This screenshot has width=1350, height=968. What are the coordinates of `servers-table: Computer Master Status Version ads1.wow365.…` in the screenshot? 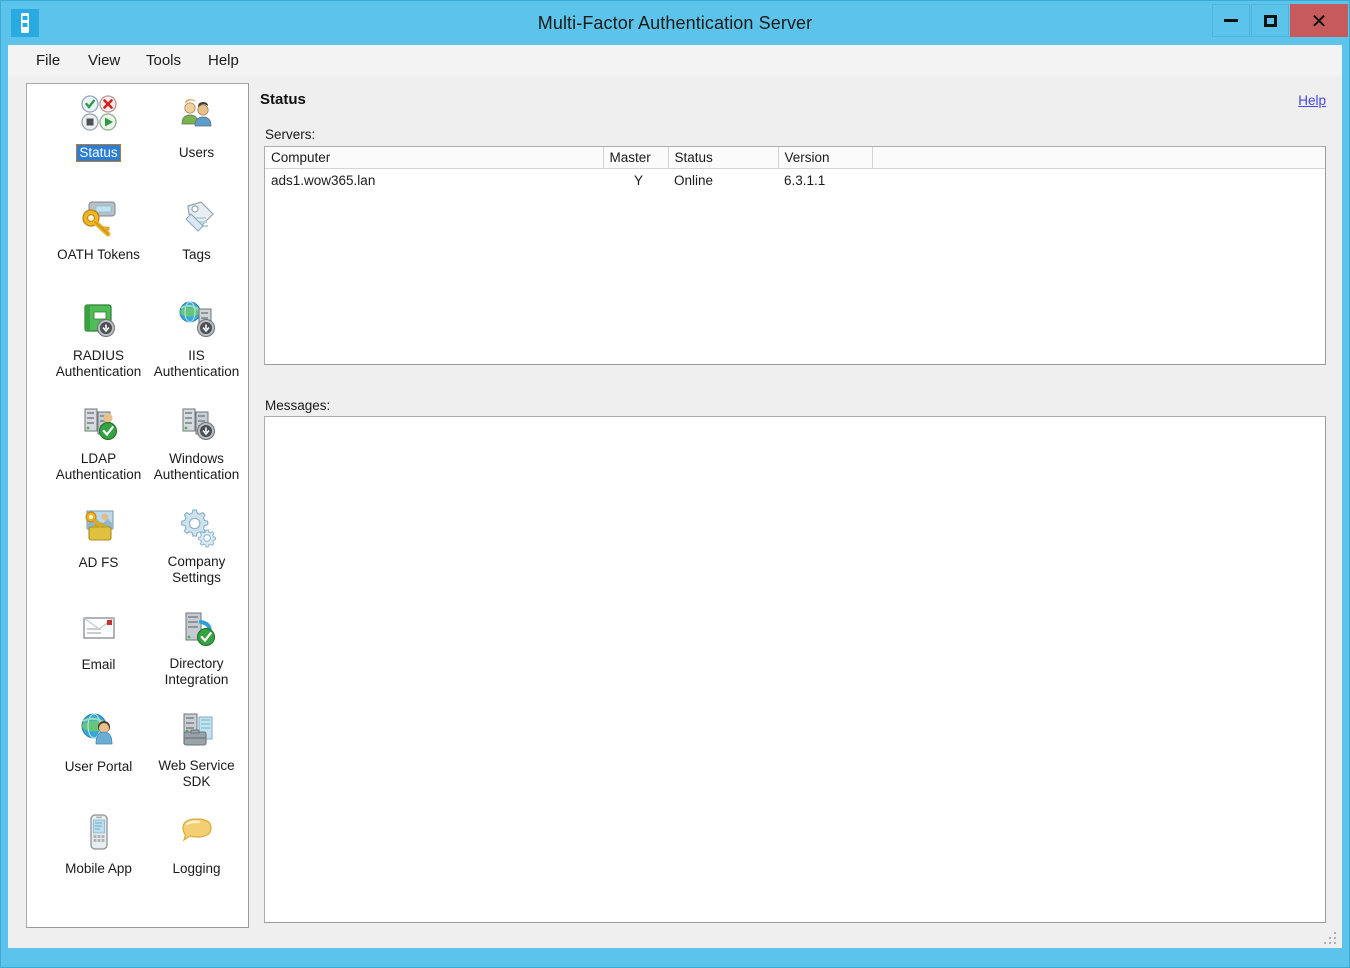 It's located at (795, 169).